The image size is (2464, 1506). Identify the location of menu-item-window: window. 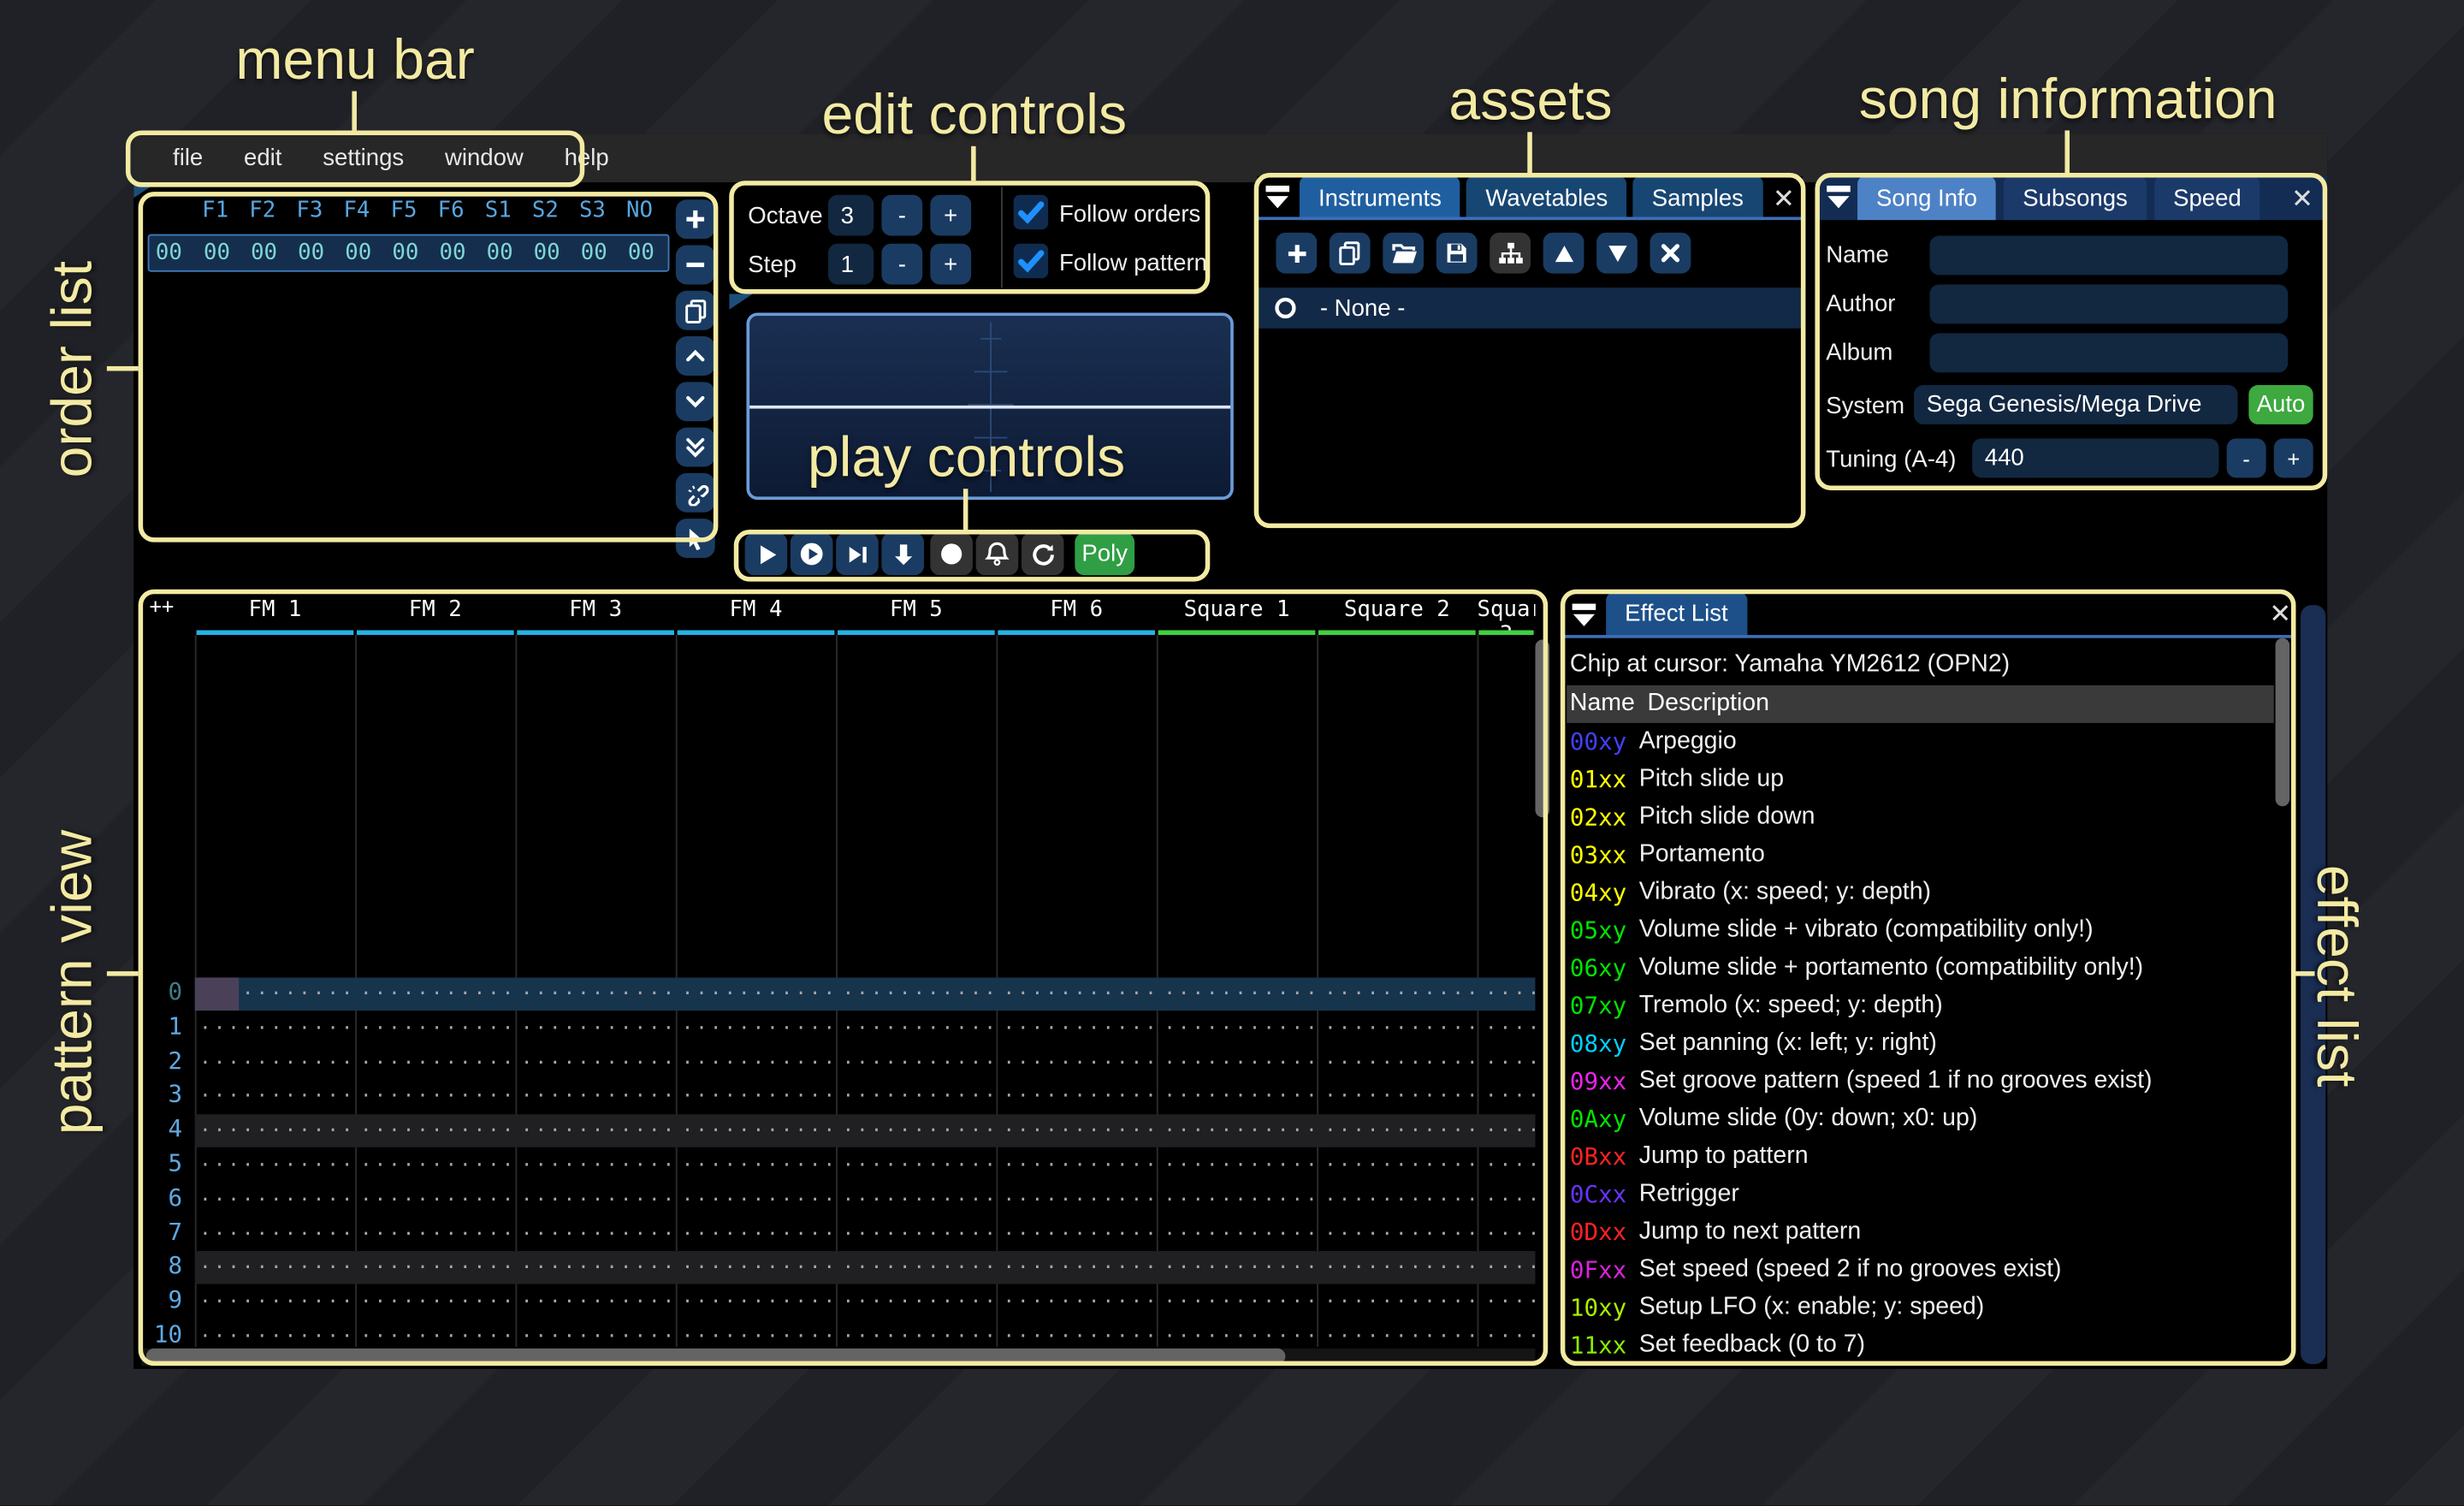
(484, 158).